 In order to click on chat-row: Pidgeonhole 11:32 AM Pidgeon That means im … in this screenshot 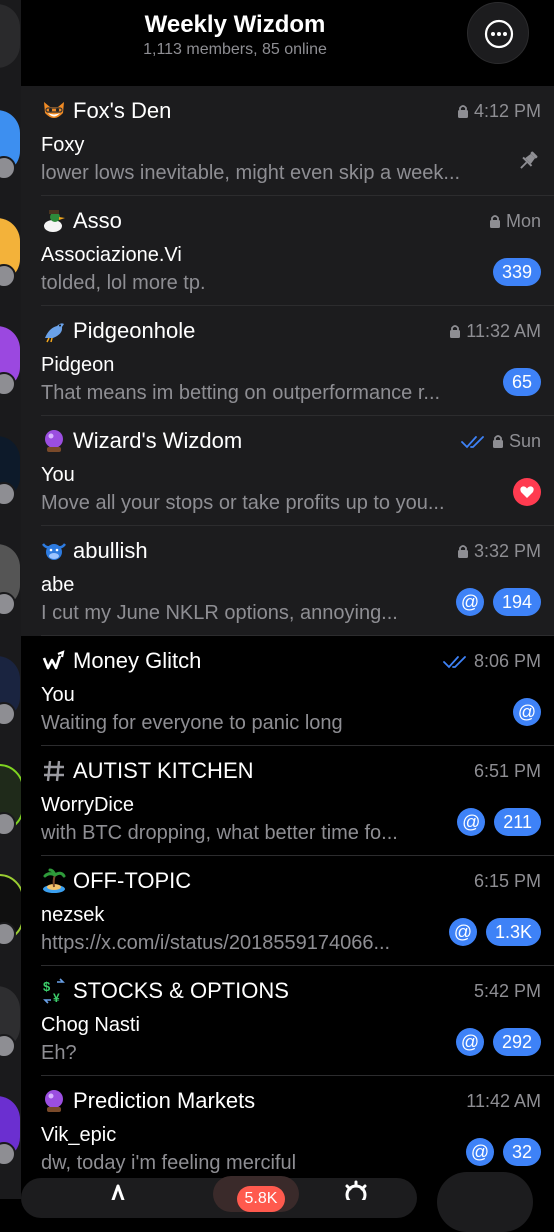, I will do `click(287, 361)`.